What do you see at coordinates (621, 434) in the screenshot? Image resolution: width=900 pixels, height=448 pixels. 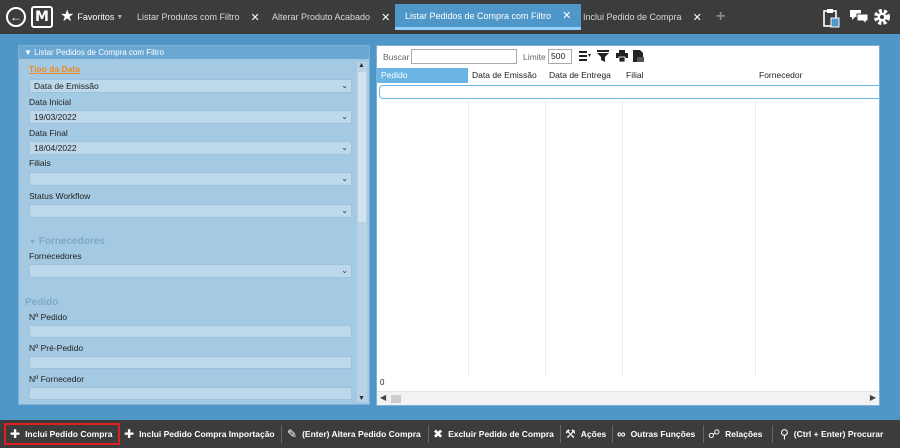 I see `link-icon: ∞` at bounding box center [621, 434].